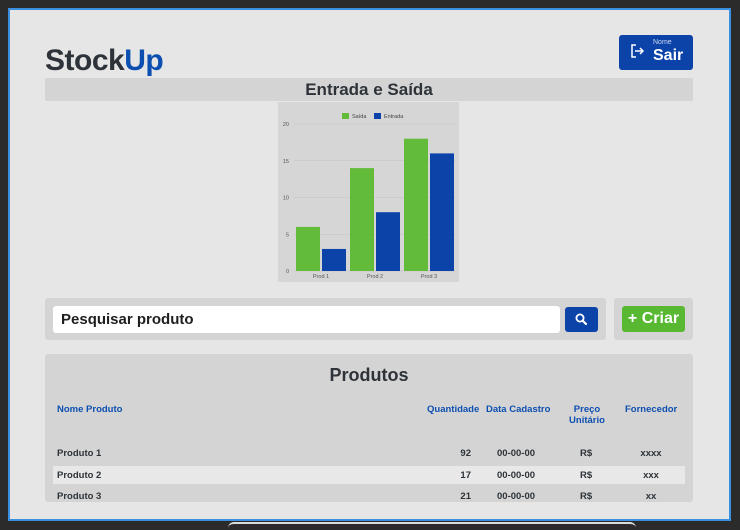  I want to click on products-title: Produtos, so click(369, 375).